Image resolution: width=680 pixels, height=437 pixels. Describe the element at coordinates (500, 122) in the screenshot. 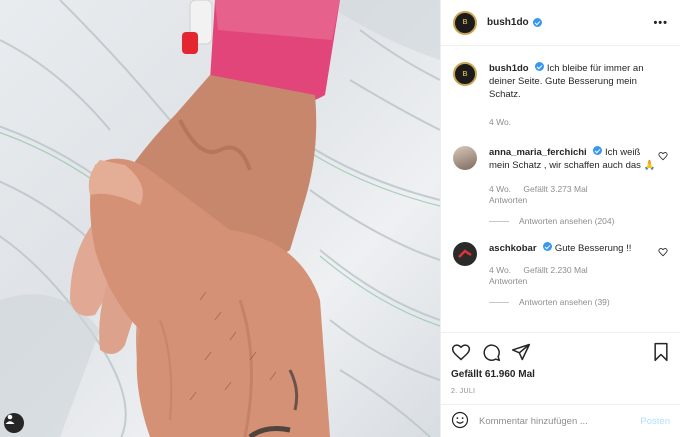

I see `caption-time: 4 Wo.` at that location.